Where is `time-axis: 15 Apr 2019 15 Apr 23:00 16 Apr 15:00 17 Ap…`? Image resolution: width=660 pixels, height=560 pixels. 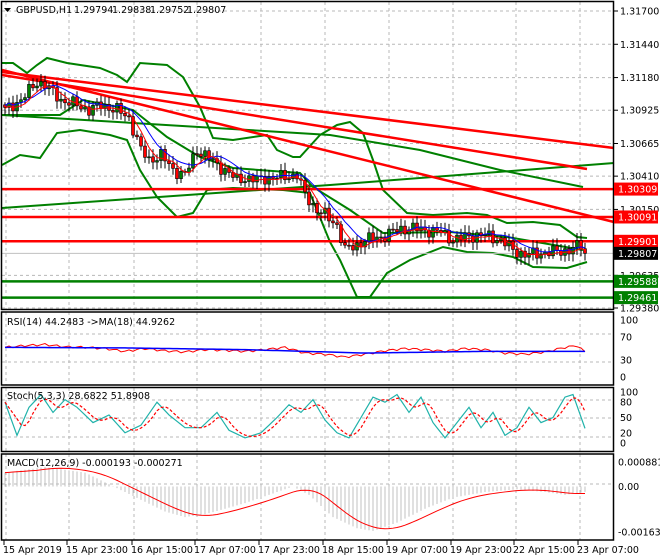 time-axis: 15 Apr 2019 15 Apr 23:00 16 Apr 15:00 17 Ap… is located at coordinates (321, 548).